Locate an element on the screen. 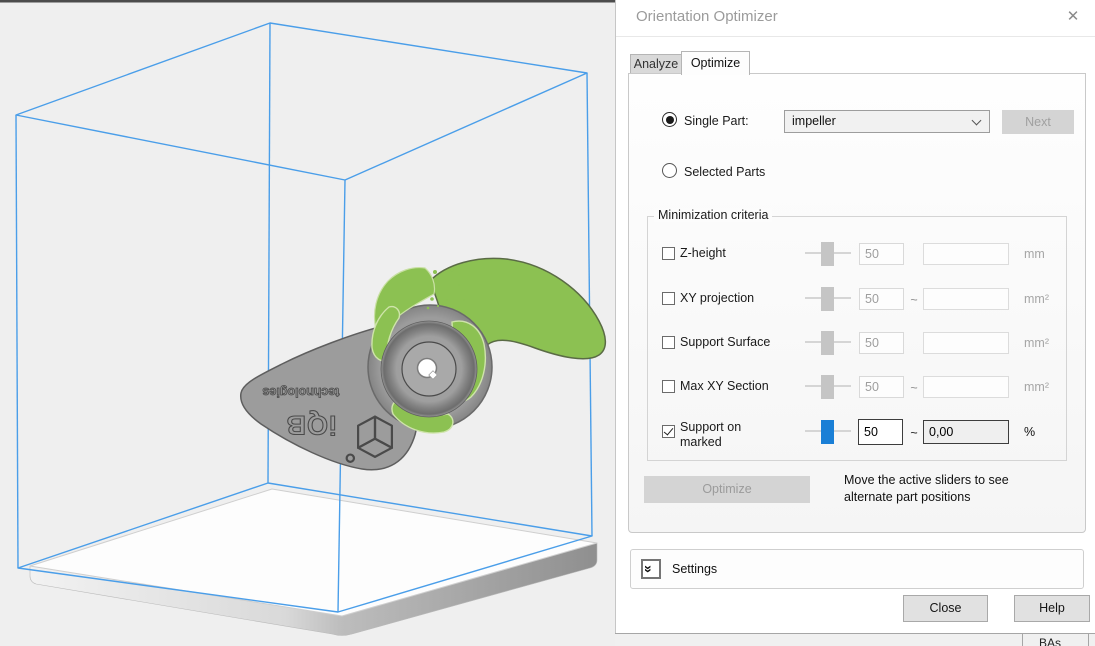 This screenshot has height=646, width=1095. z-height-slider is located at coordinates (828, 254).